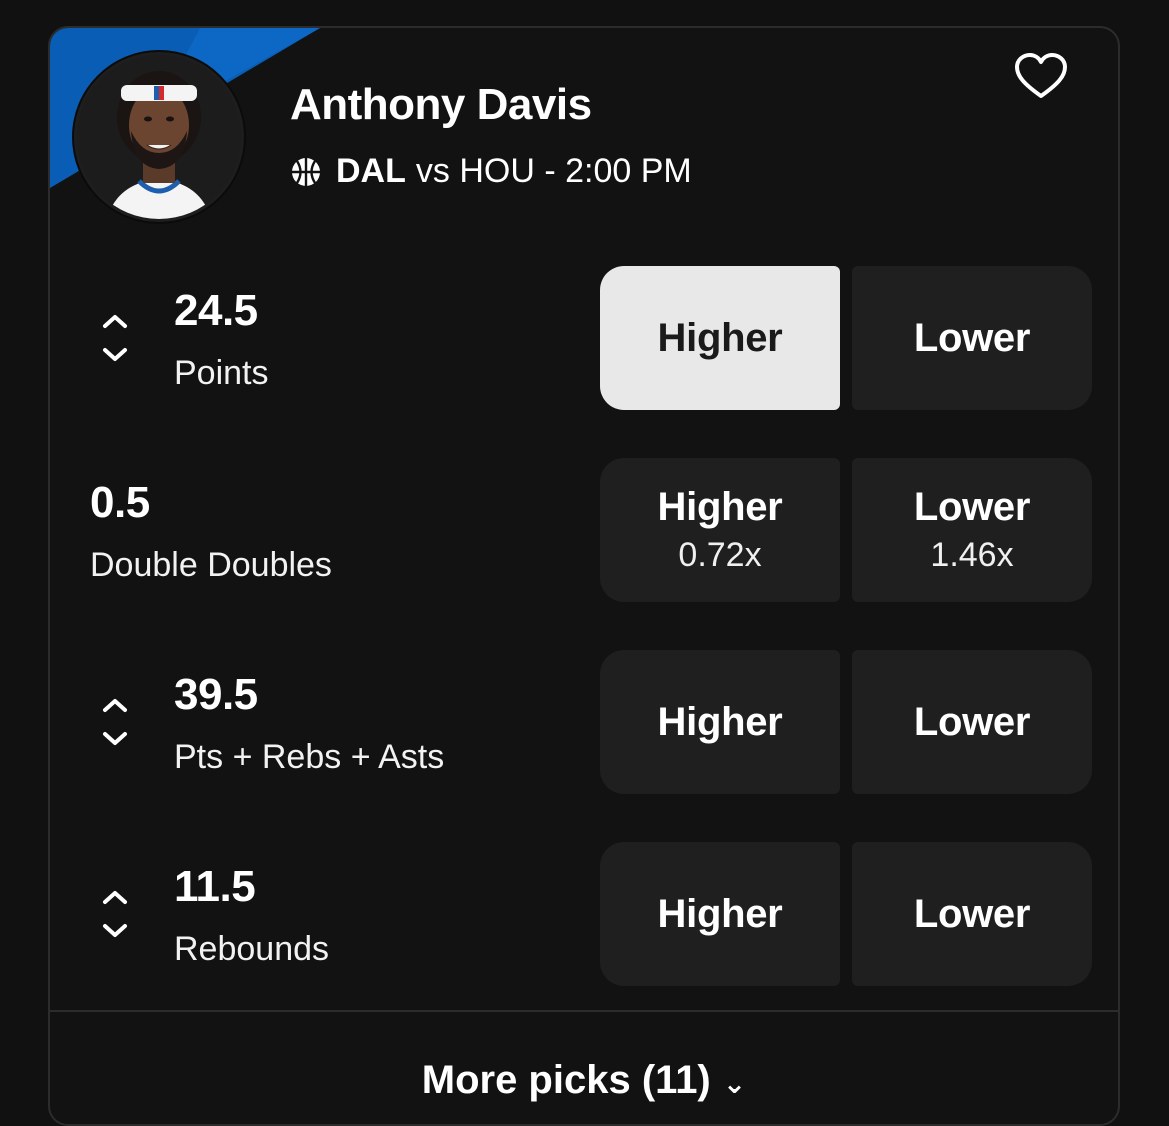 The height and width of the screenshot is (1126, 1169). I want to click on prop-line-value: 24.5, so click(216, 310).